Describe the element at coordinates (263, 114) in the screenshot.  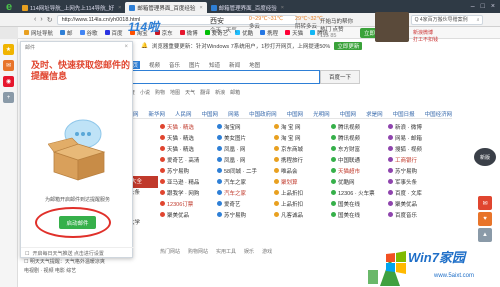
I see `site-link: 中国政府网` at that location.